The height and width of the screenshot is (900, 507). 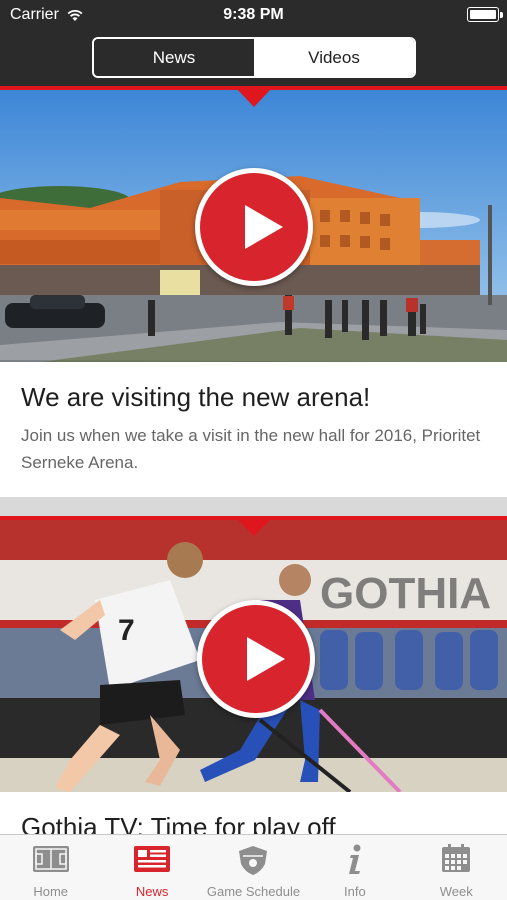 I want to click on video-title: We are visiting the new arena!, so click(x=196, y=397).